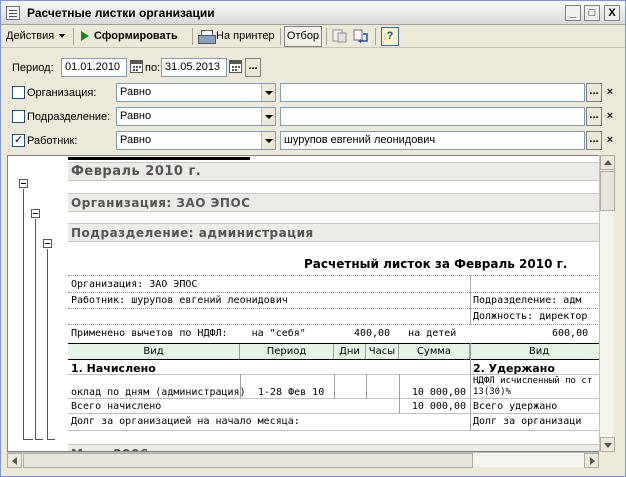  Describe the element at coordinates (527, 421) in the screenshot. I see `debt-org-right: Долг за организаци` at that location.